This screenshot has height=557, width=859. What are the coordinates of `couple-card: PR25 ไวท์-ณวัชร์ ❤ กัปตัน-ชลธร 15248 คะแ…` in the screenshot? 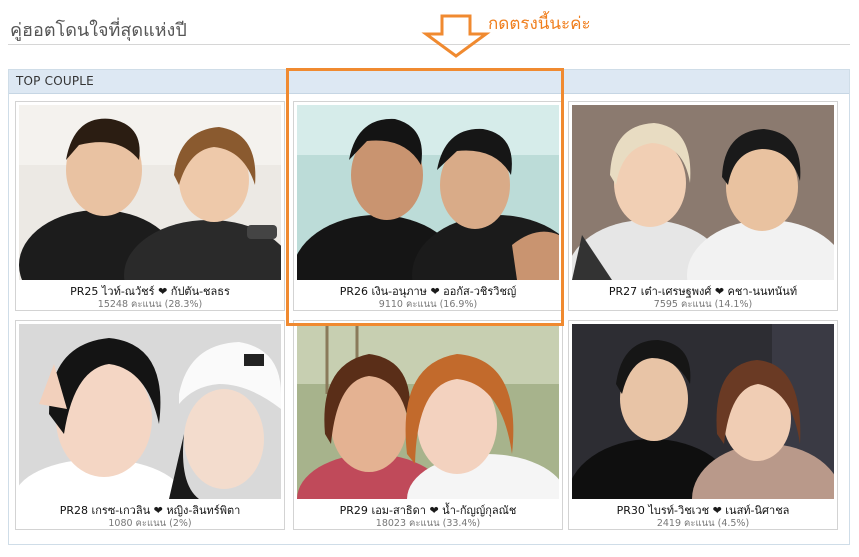 It's located at (150, 206).